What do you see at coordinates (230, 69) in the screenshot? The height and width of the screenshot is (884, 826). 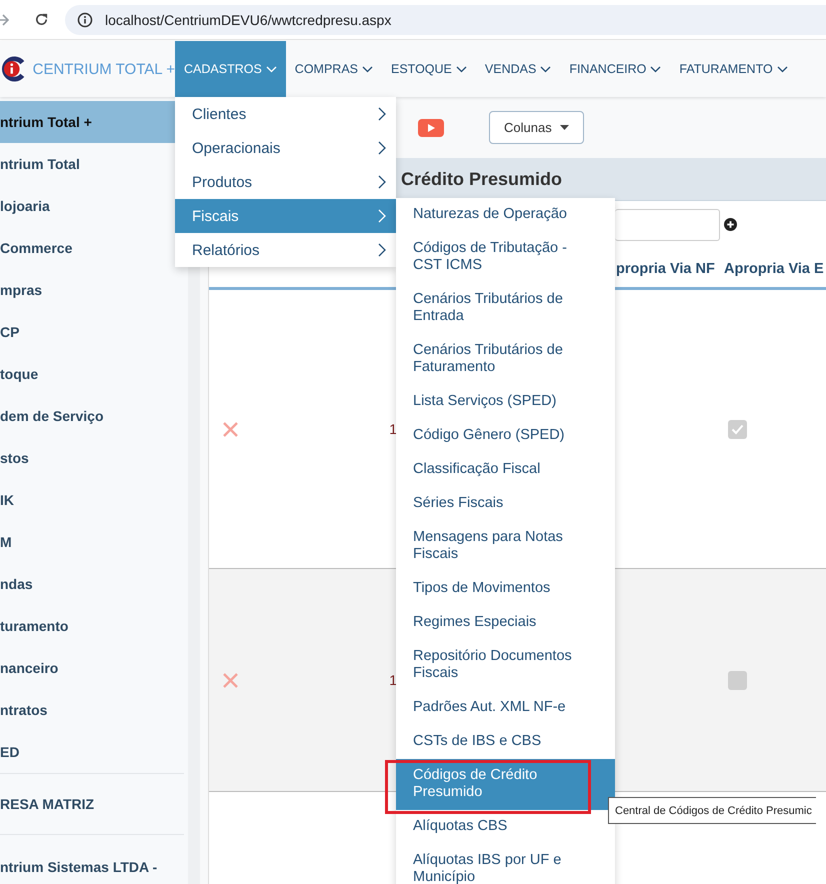 I see `nav-menu-item: CADASTROS` at bounding box center [230, 69].